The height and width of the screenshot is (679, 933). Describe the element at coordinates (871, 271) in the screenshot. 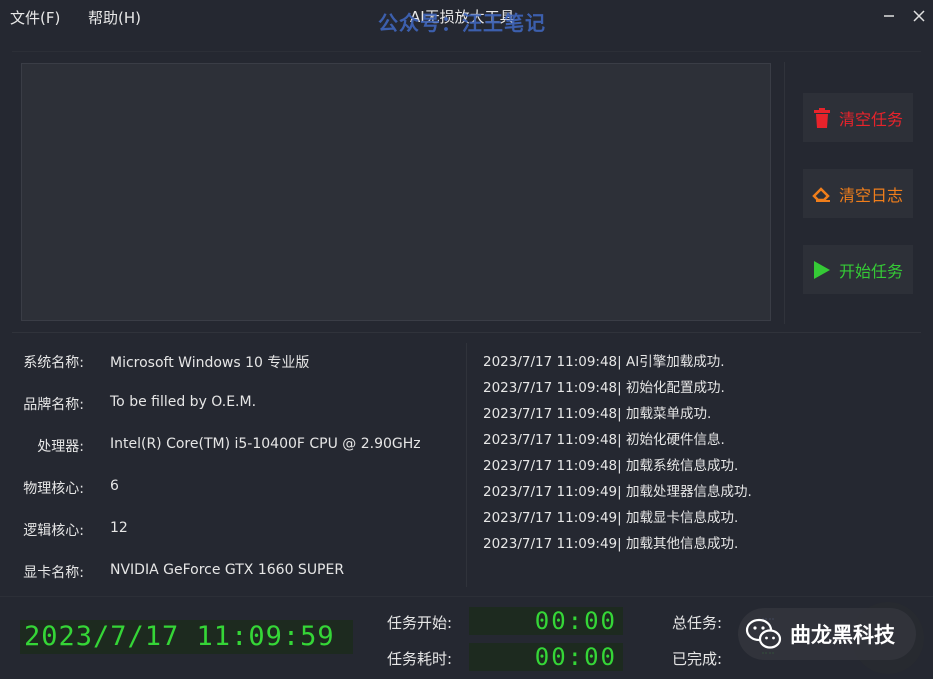

I see `start-task-label: 开始任务` at that location.